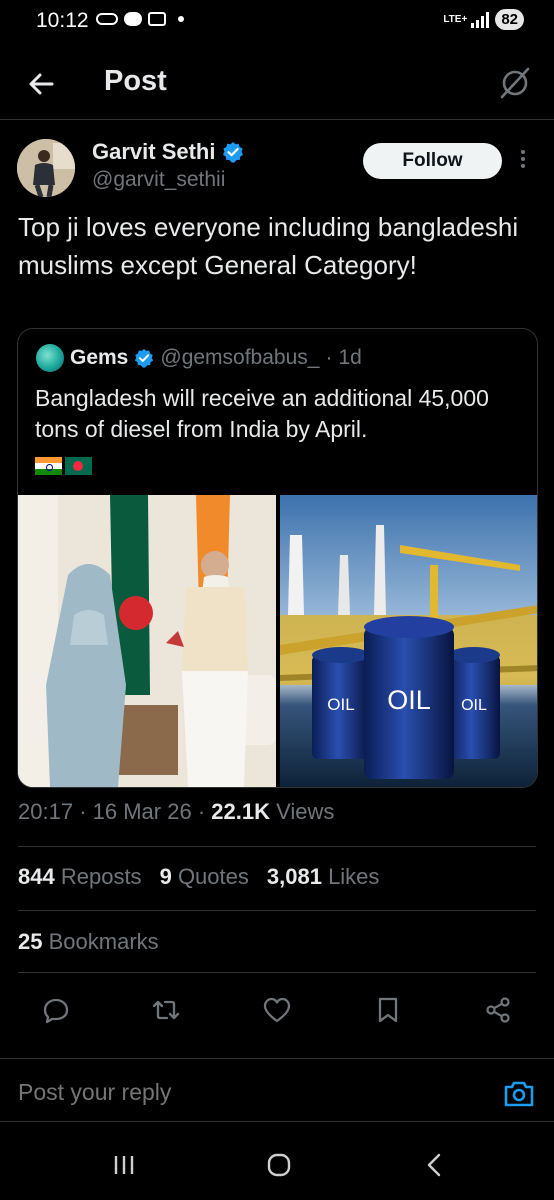 This screenshot has height=1200, width=554. Describe the element at coordinates (277, 85) in the screenshot. I see `top-app-bar: Post` at that location.